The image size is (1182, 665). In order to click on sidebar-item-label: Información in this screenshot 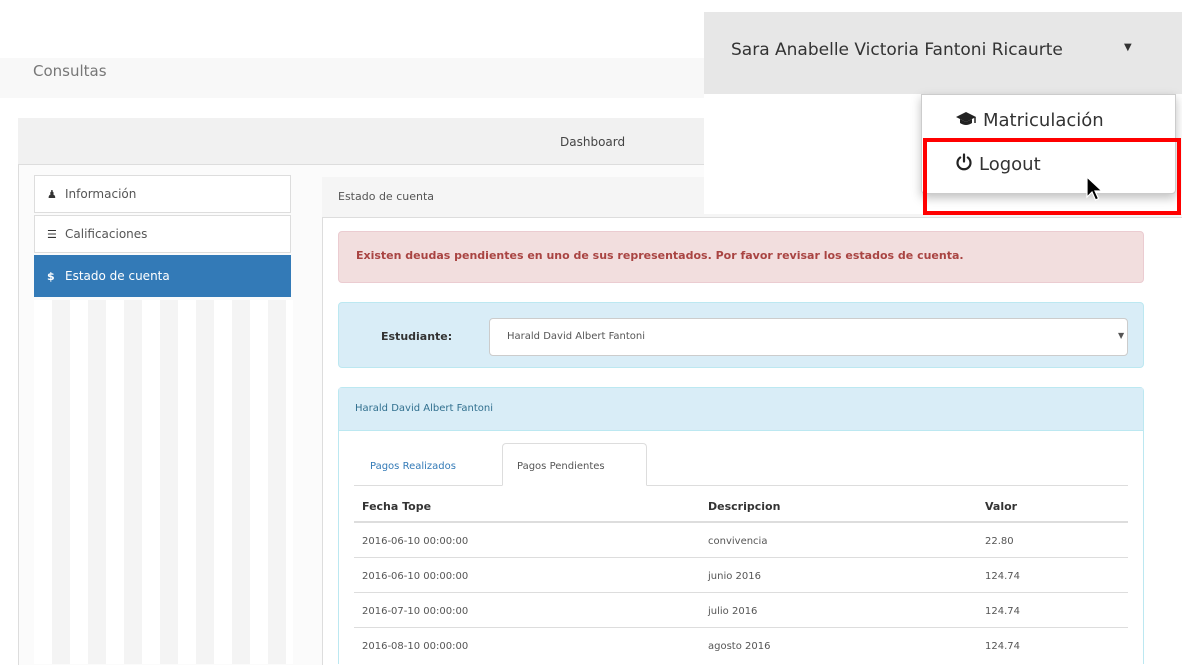, I will do `click(101, 194)`.